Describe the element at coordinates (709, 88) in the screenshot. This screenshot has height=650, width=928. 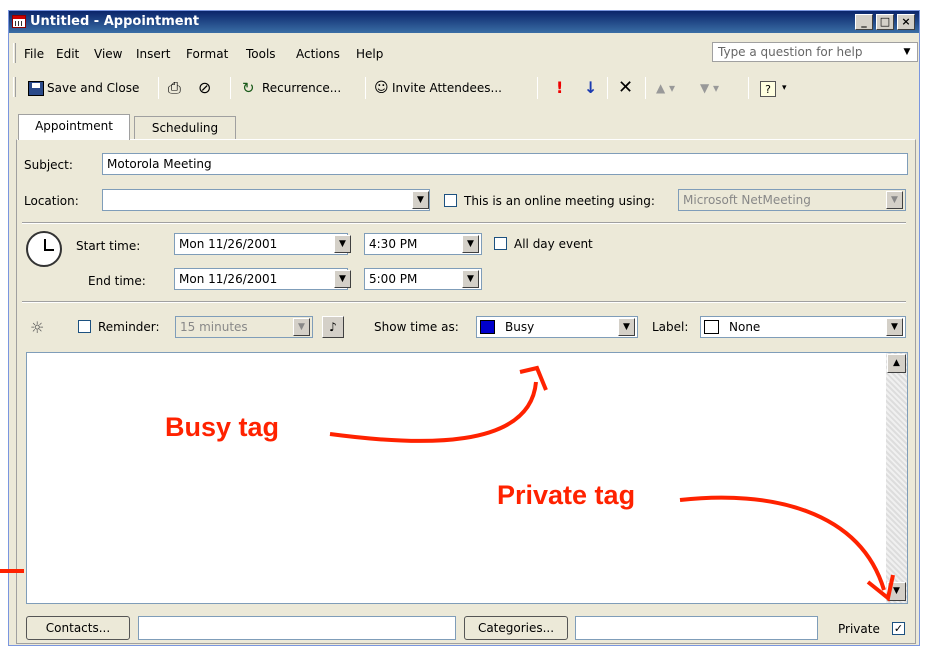
I see `next-item-icon: ▼ ▾` at that location.